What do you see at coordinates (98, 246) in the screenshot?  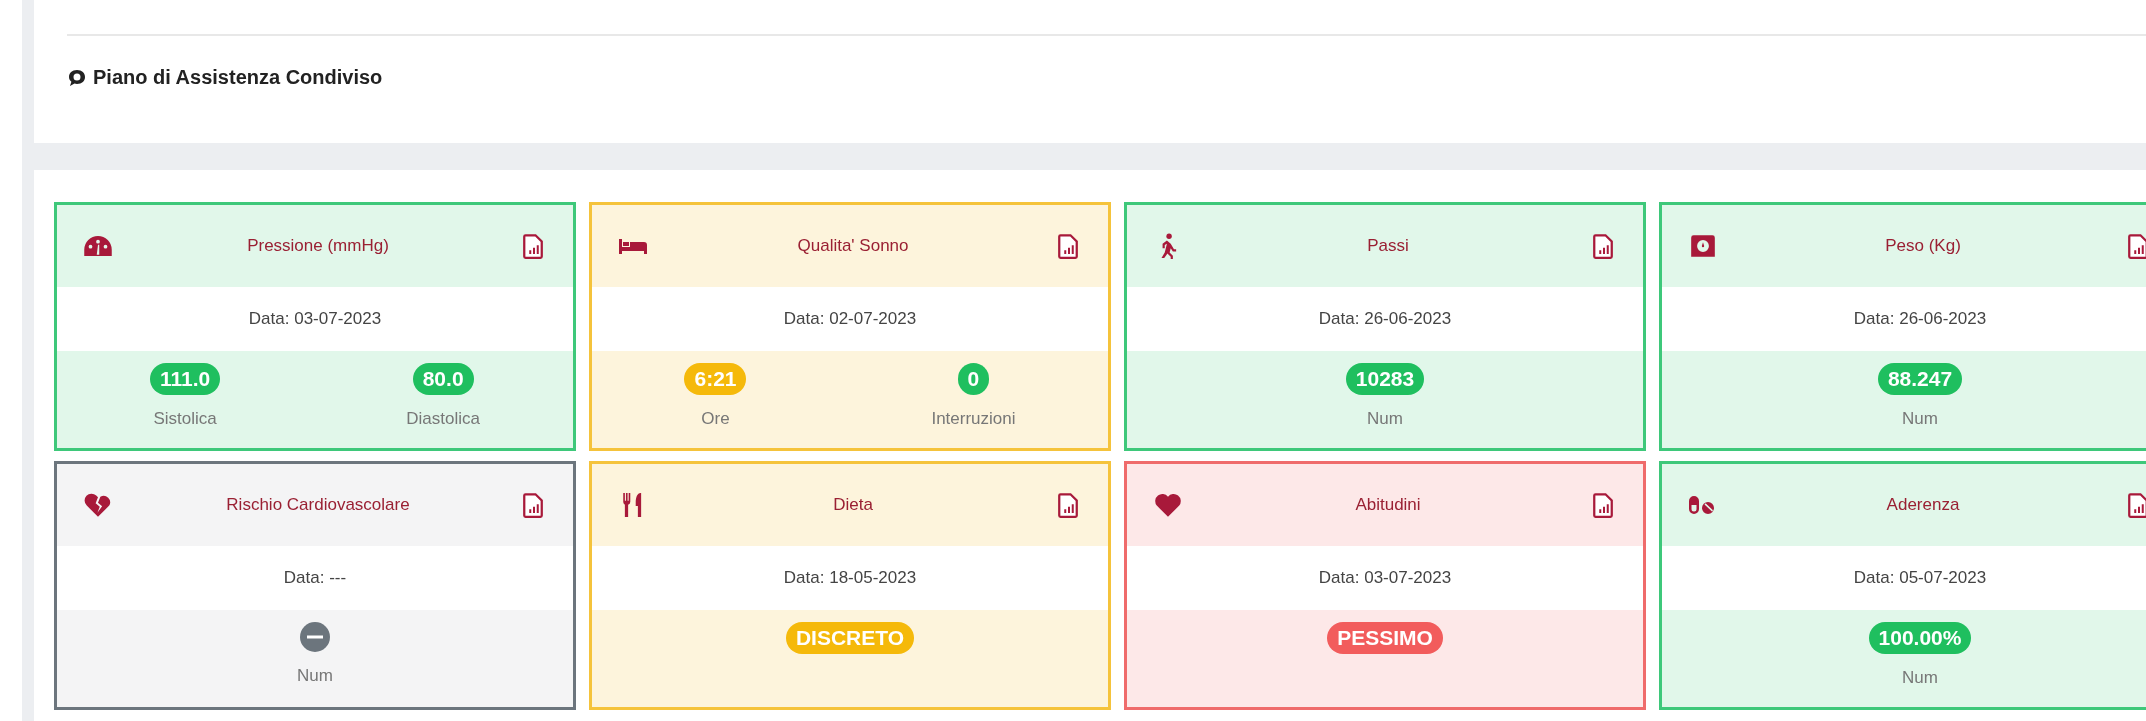 I see `gauge-icon` at bounding box center [98, 246].